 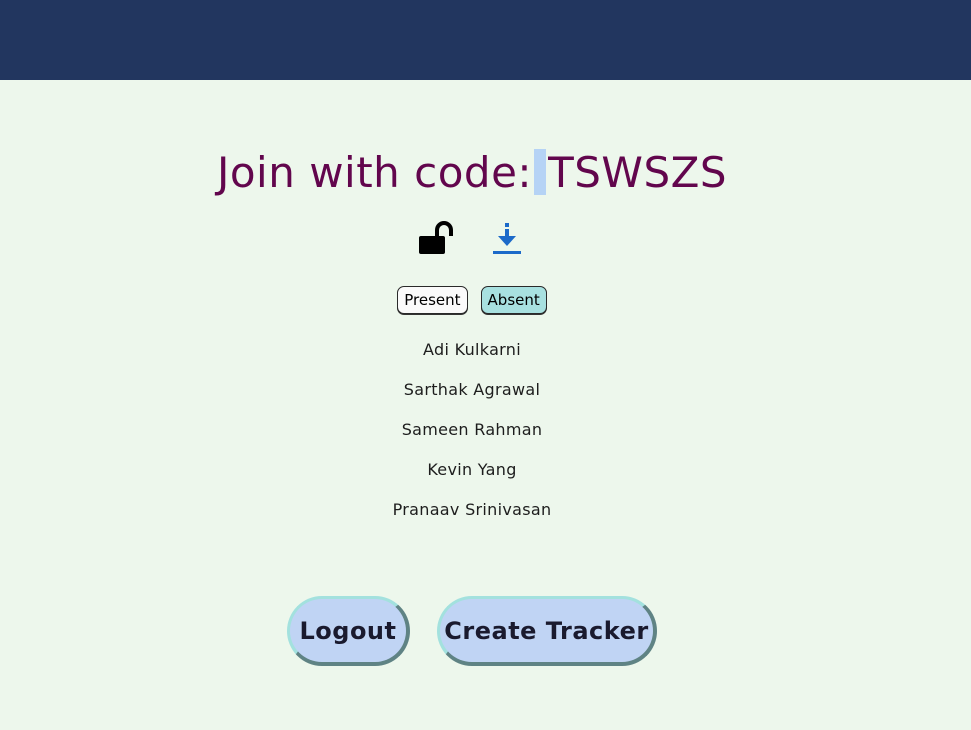 What do you see at coordinates (472, 509) in the screenshot?
I see `list-item: Pranaav Srinivasan` at bounding box center [472, 509].